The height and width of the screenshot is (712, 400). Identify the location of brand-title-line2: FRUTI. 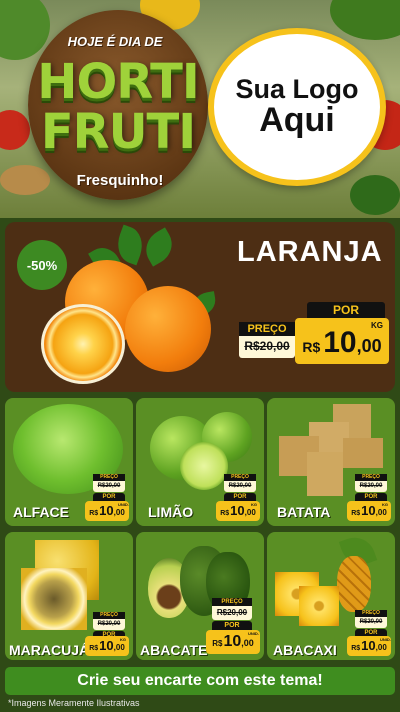
(118, 132).